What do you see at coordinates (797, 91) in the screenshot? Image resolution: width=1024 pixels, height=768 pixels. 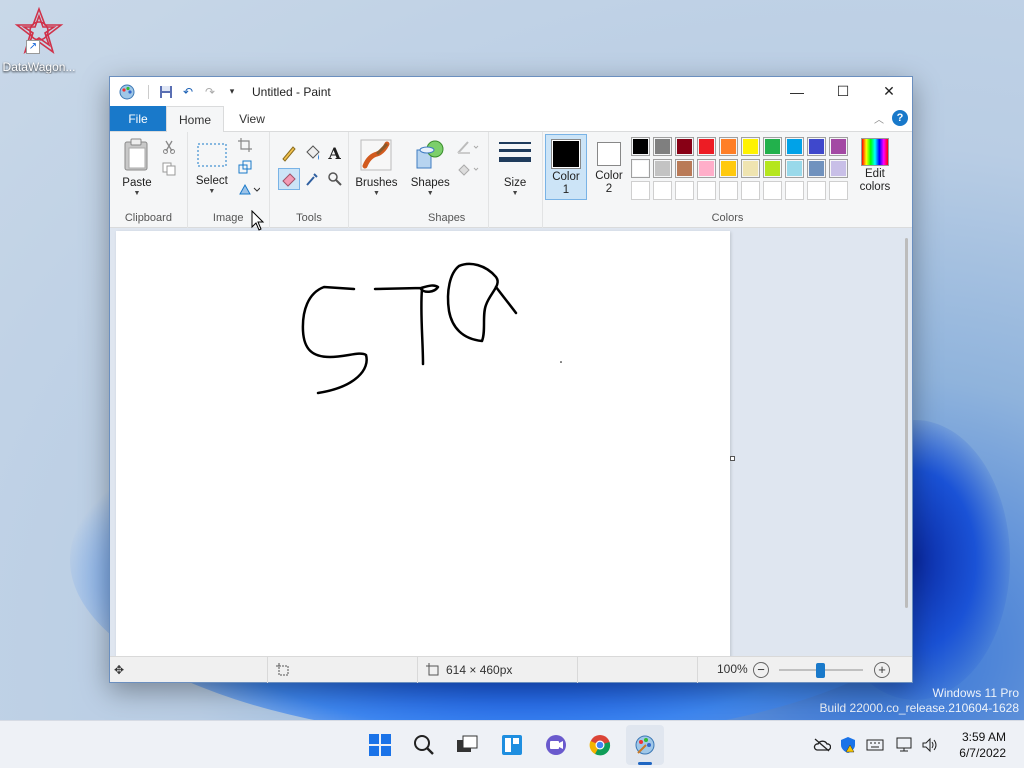 I see `minimize-button: —` at bounding box center [797, 91].